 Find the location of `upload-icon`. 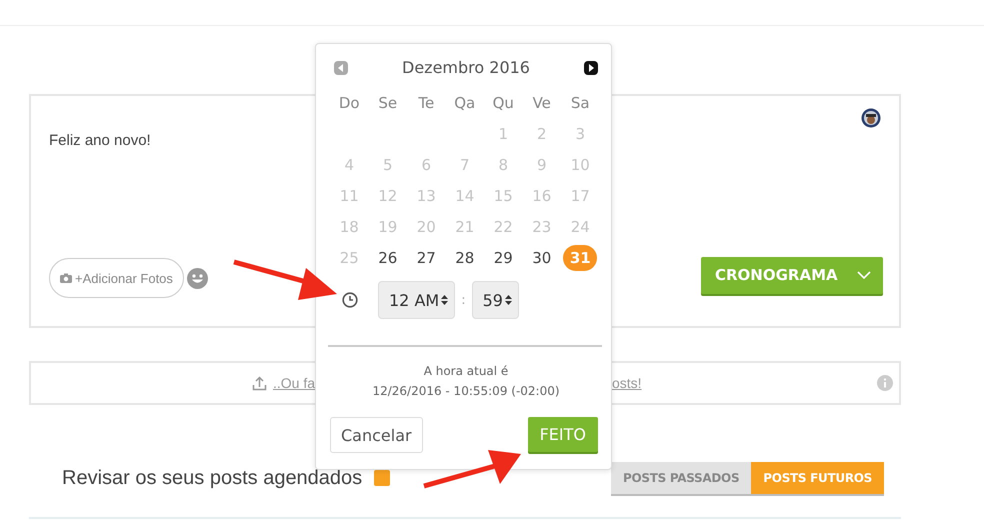

upload-icon is located at coordinates (259, 383).